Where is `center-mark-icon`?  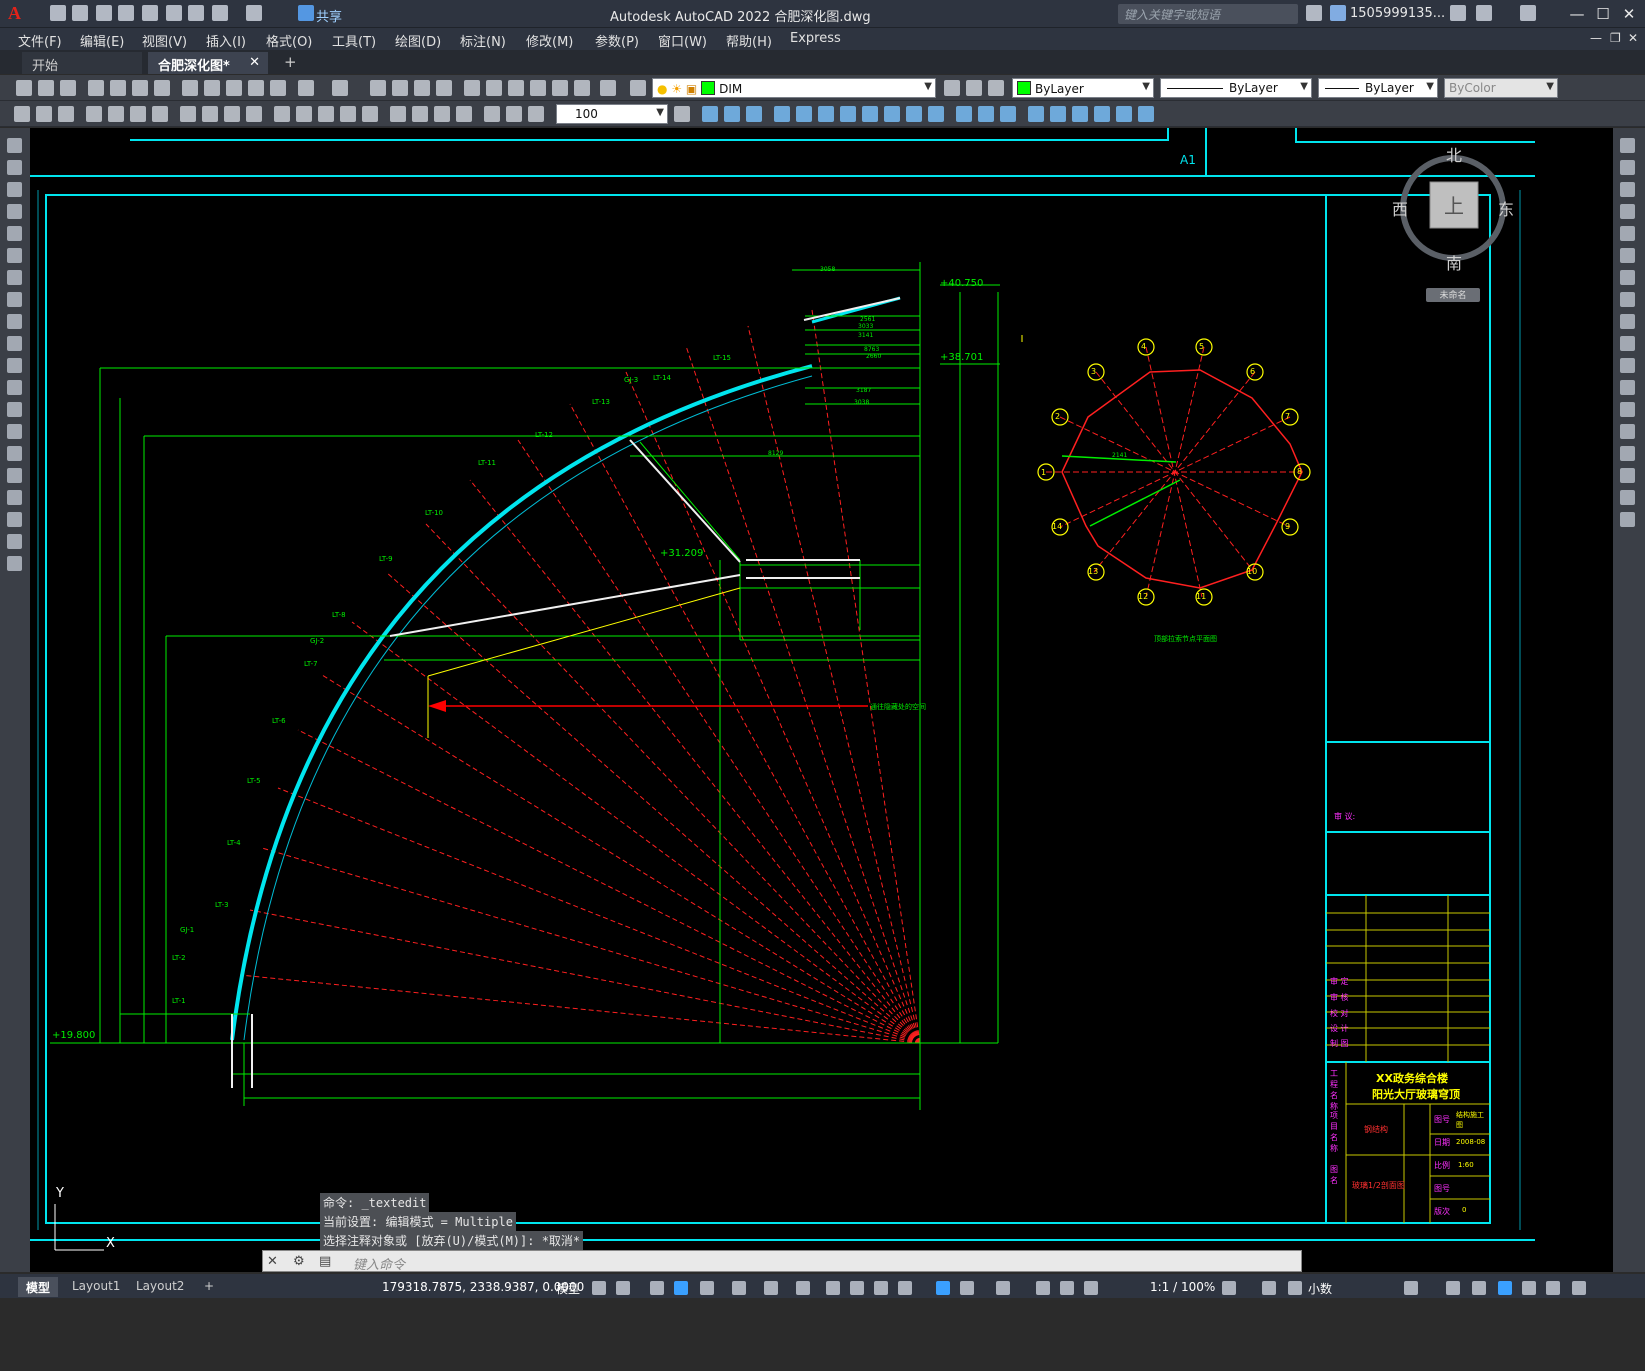
center-mark-icon is located at coordinates (420, 114).